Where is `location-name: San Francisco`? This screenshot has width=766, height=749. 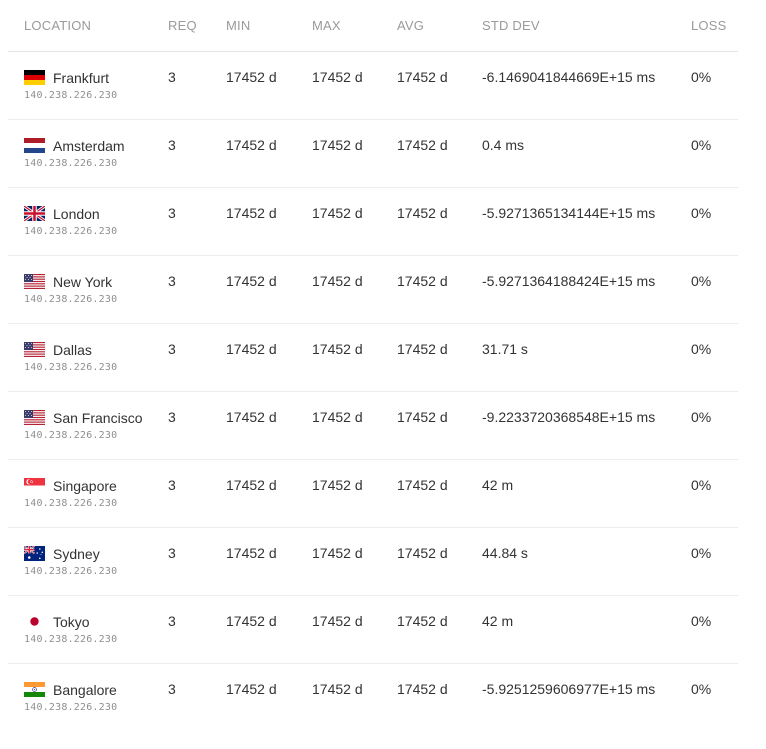
location-name: San Francisco is located at coordinates (98, 417).